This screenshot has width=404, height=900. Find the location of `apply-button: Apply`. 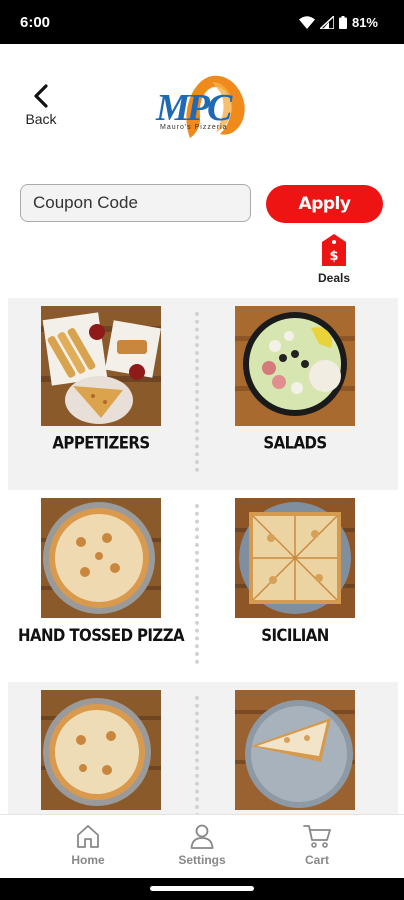

apply-button: Apply is located at coordinates (324, 204).